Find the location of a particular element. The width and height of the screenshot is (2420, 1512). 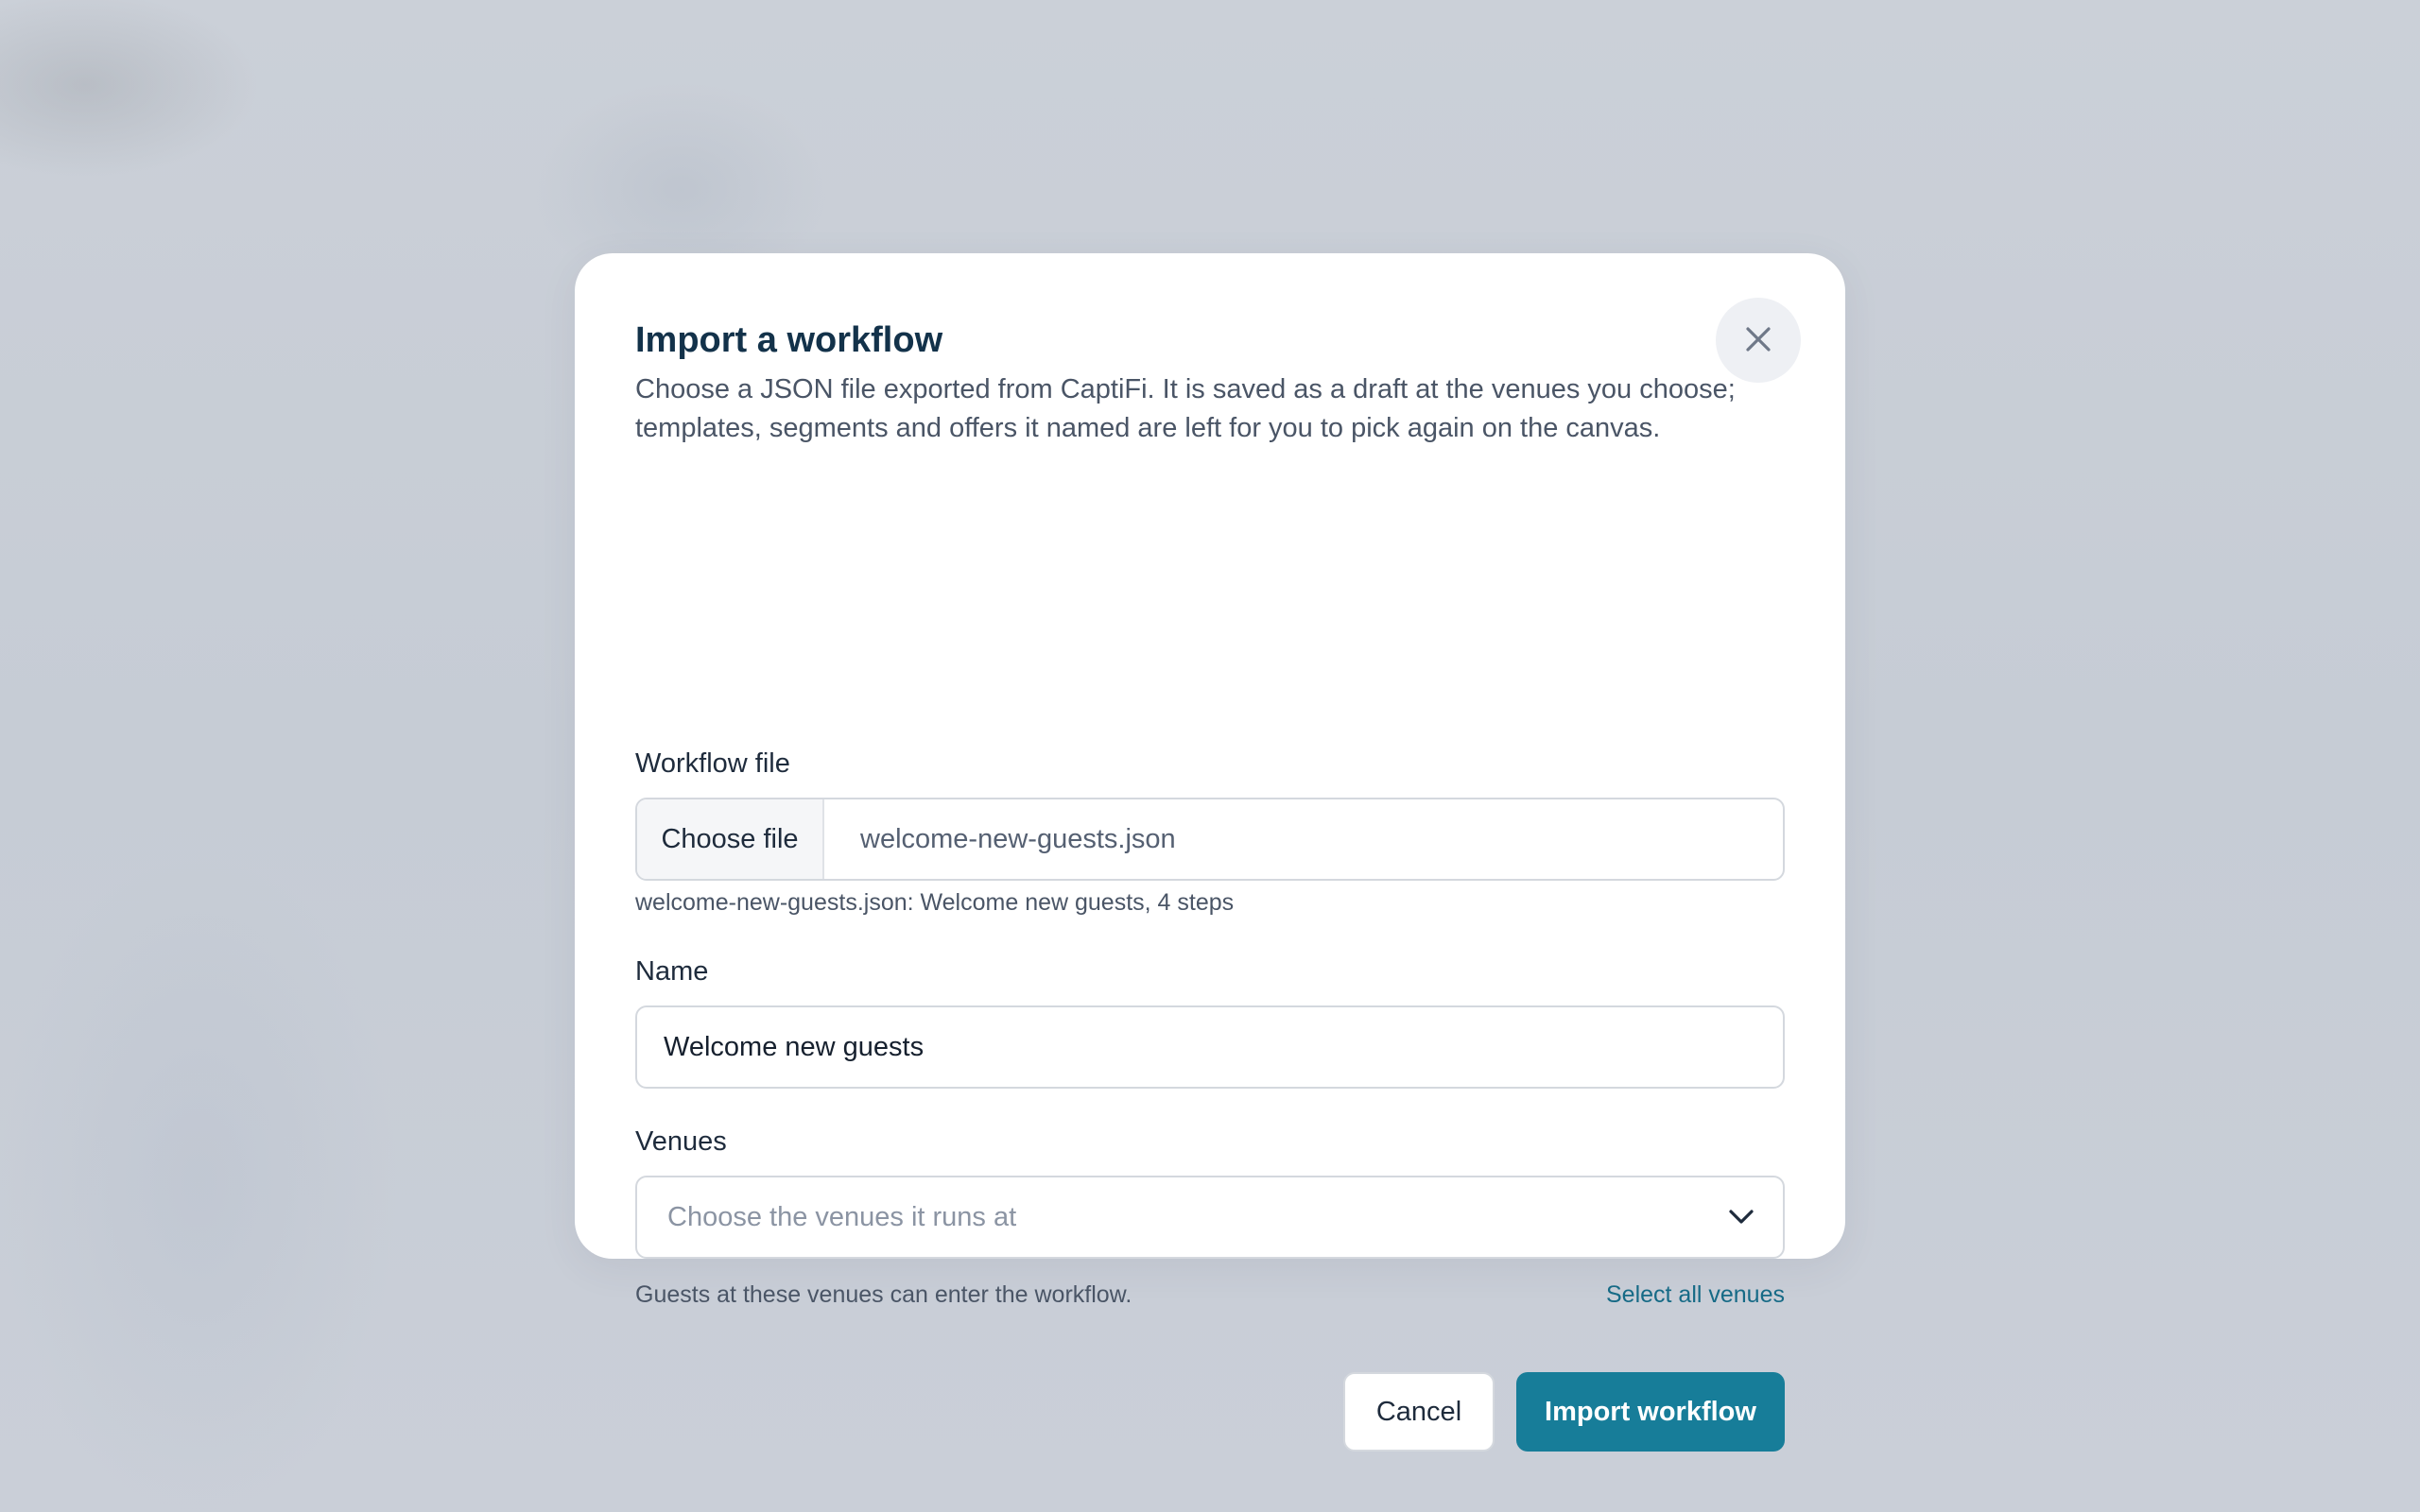

choose-file-button: Choose file is located at coordinates (730, 839).